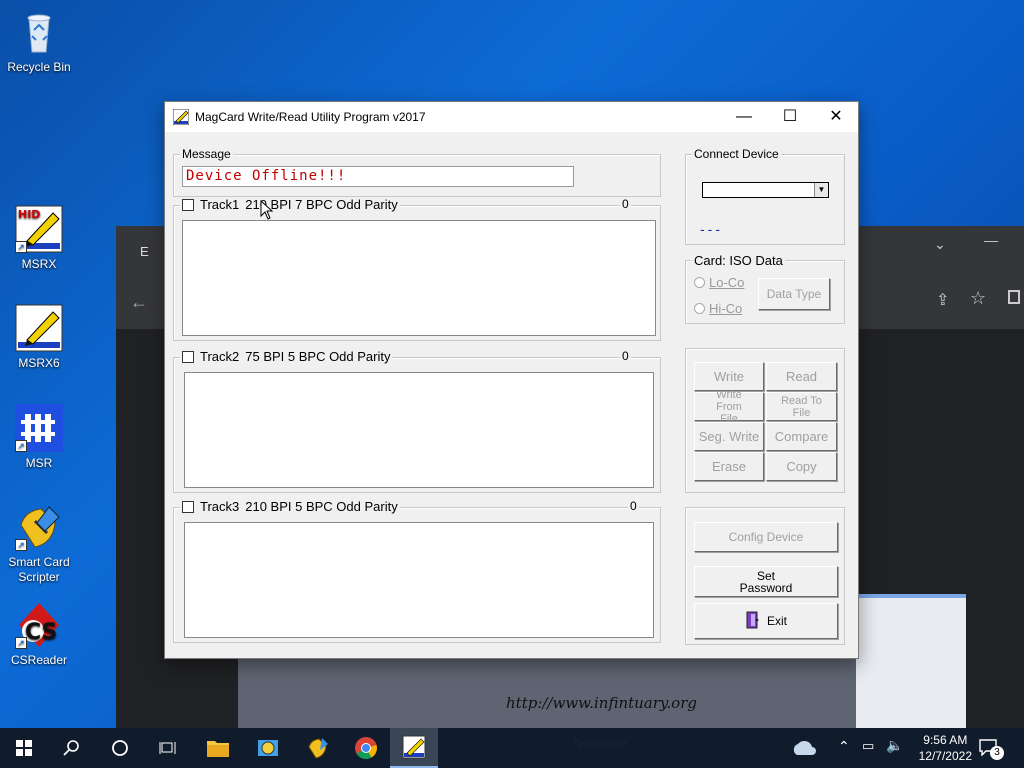 Image resolution: width=1024 pixels, height=768 pixels. Describe the element at coordinates (120, 748) in the screenshot. I see `cortana-button` at that location.